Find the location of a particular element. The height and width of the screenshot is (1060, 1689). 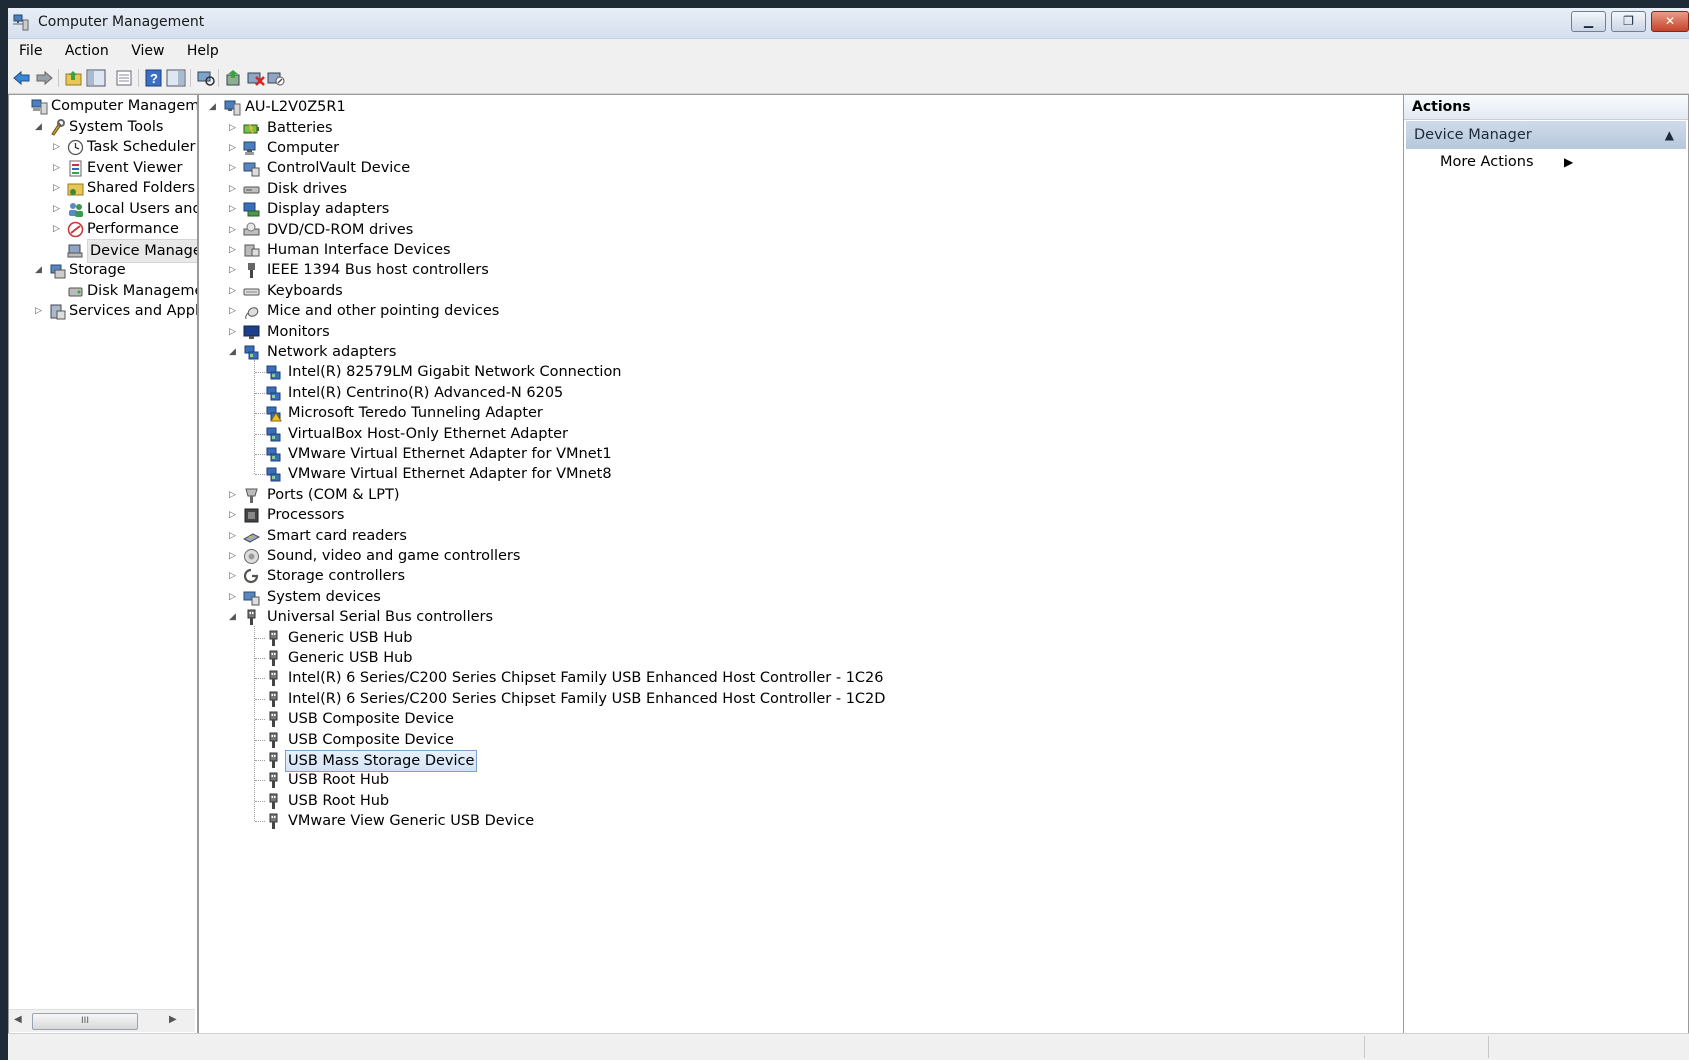

show-hide-action-pane-icon is located at coordinates (176, 78).